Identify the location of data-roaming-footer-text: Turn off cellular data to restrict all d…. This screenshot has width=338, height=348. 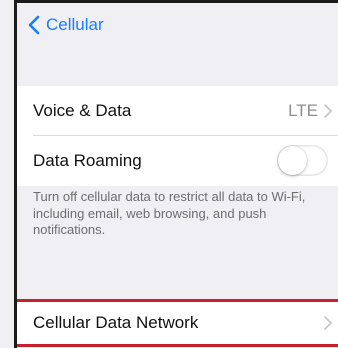
(169, 213).